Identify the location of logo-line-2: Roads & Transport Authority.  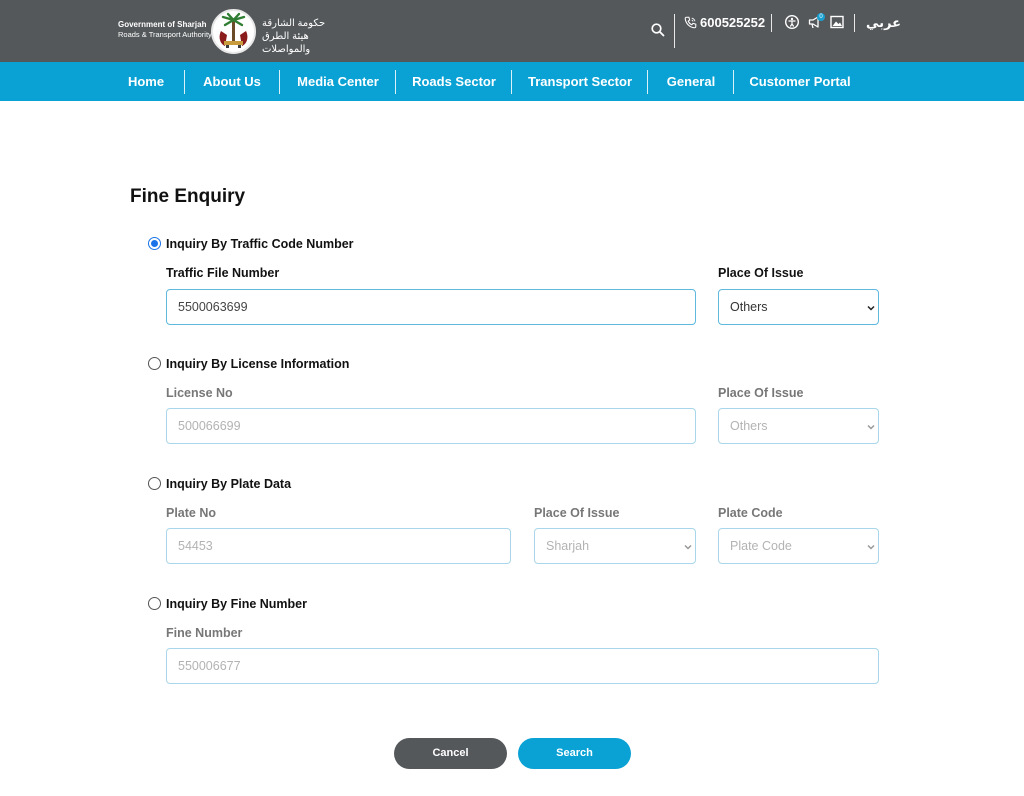
(165, 34).